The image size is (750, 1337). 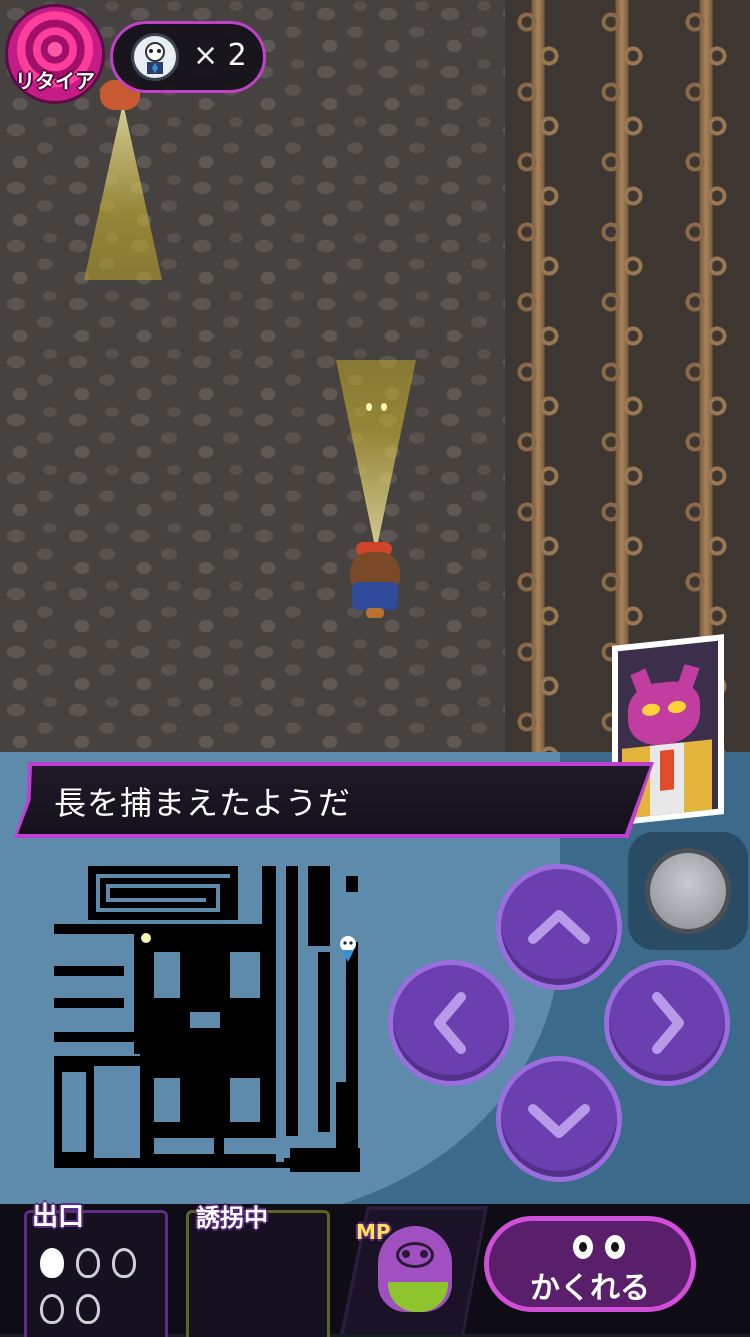 I want to click on dpad-down-button, so click(x=559, y=1119).